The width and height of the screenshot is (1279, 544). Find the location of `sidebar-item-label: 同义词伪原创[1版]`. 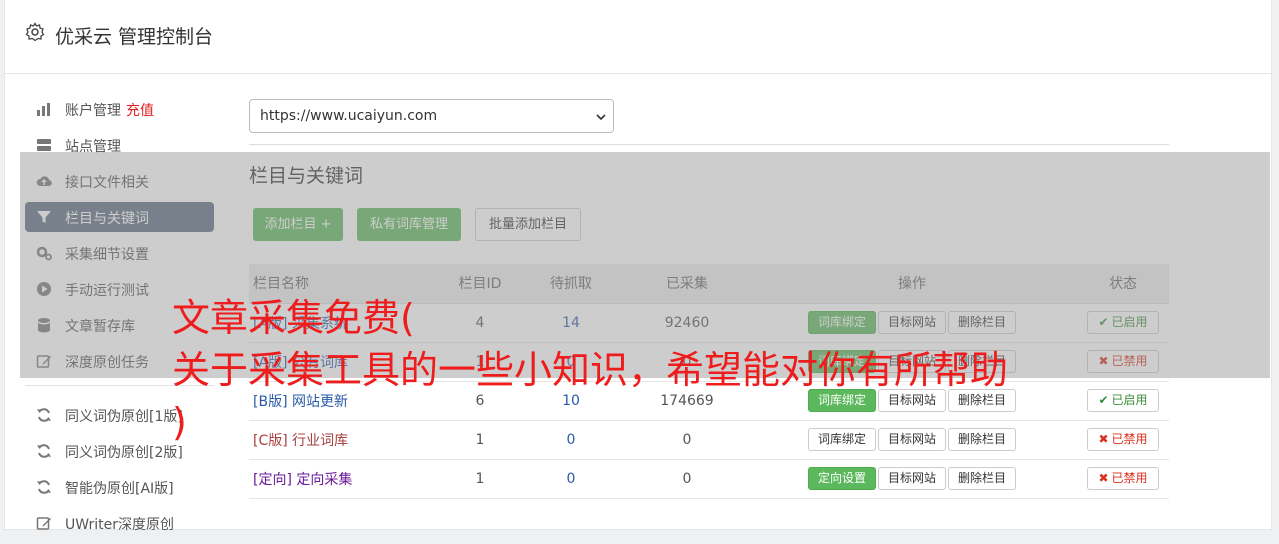

sidebar-item-label: 同义词伪原创[1版] is located at coordinates (124, 416).